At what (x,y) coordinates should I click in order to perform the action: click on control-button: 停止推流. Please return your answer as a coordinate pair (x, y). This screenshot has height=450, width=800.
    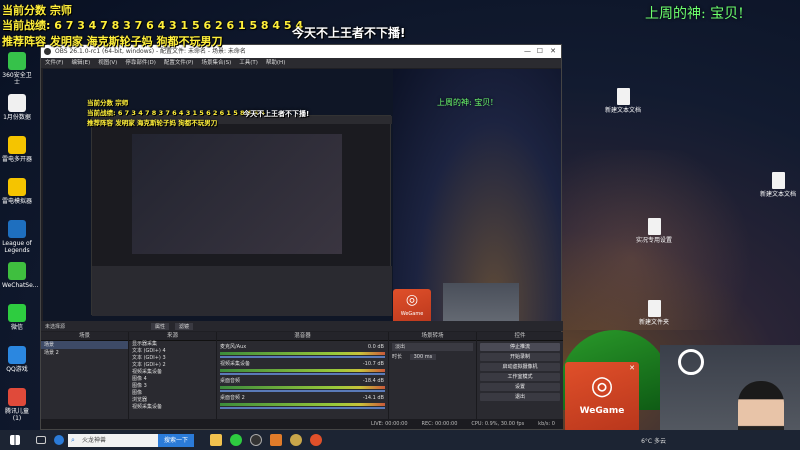
    Looking at the image, I should click on (520, 347).